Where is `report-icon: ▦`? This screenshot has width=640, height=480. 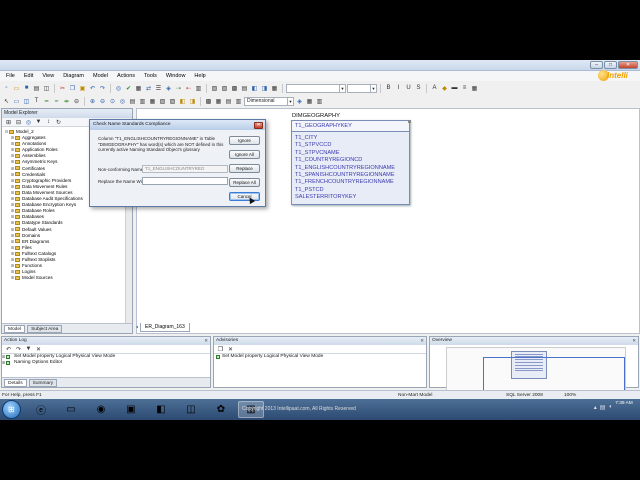
report-icon: ▦ is located at coordinates (138, 88).